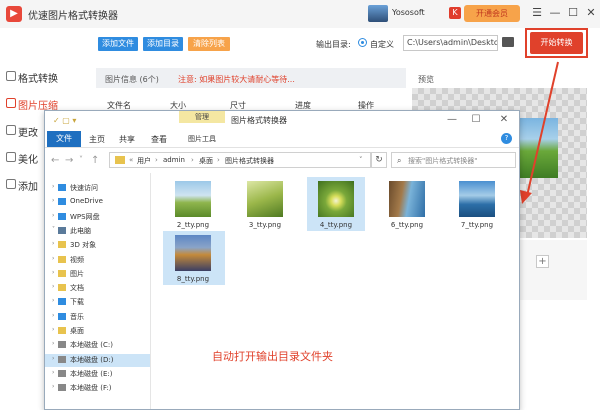 The height and width of the screenshot is (410, 600). What do you see at coordinates (333, 44) in the screenshot?
I see `output-dir-label: 输出目录:` at bounding box center [333, 44].